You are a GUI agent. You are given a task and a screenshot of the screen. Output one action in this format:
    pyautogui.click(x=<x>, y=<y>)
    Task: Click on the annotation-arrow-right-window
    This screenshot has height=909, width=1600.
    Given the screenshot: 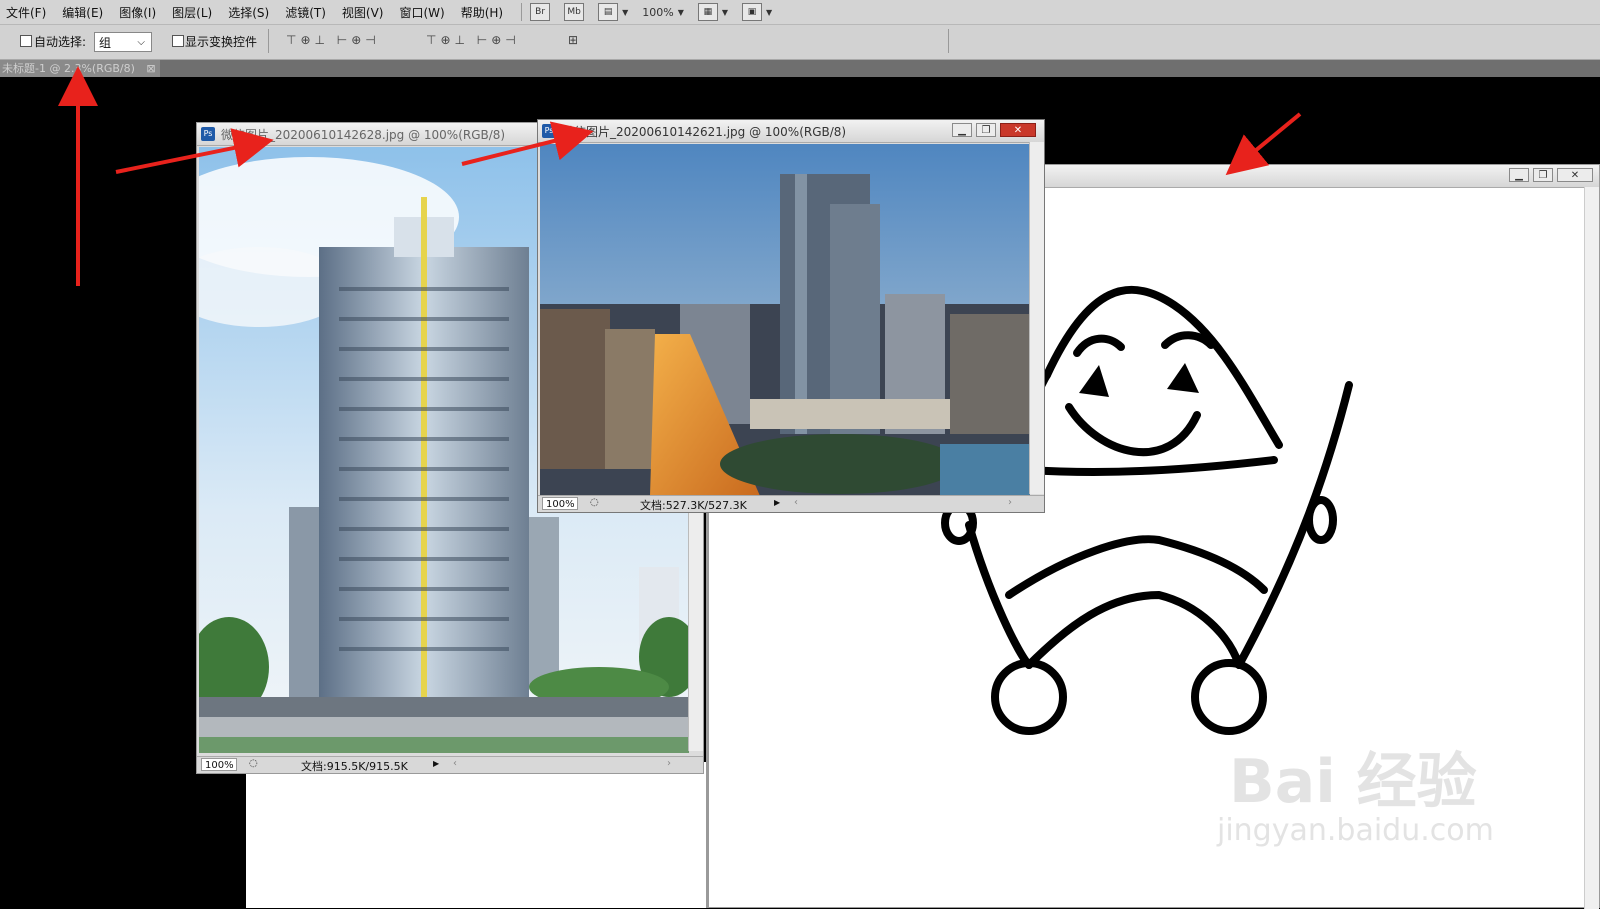 What is the action you would take?
    pyautogui.click(x=527, y=143)
    